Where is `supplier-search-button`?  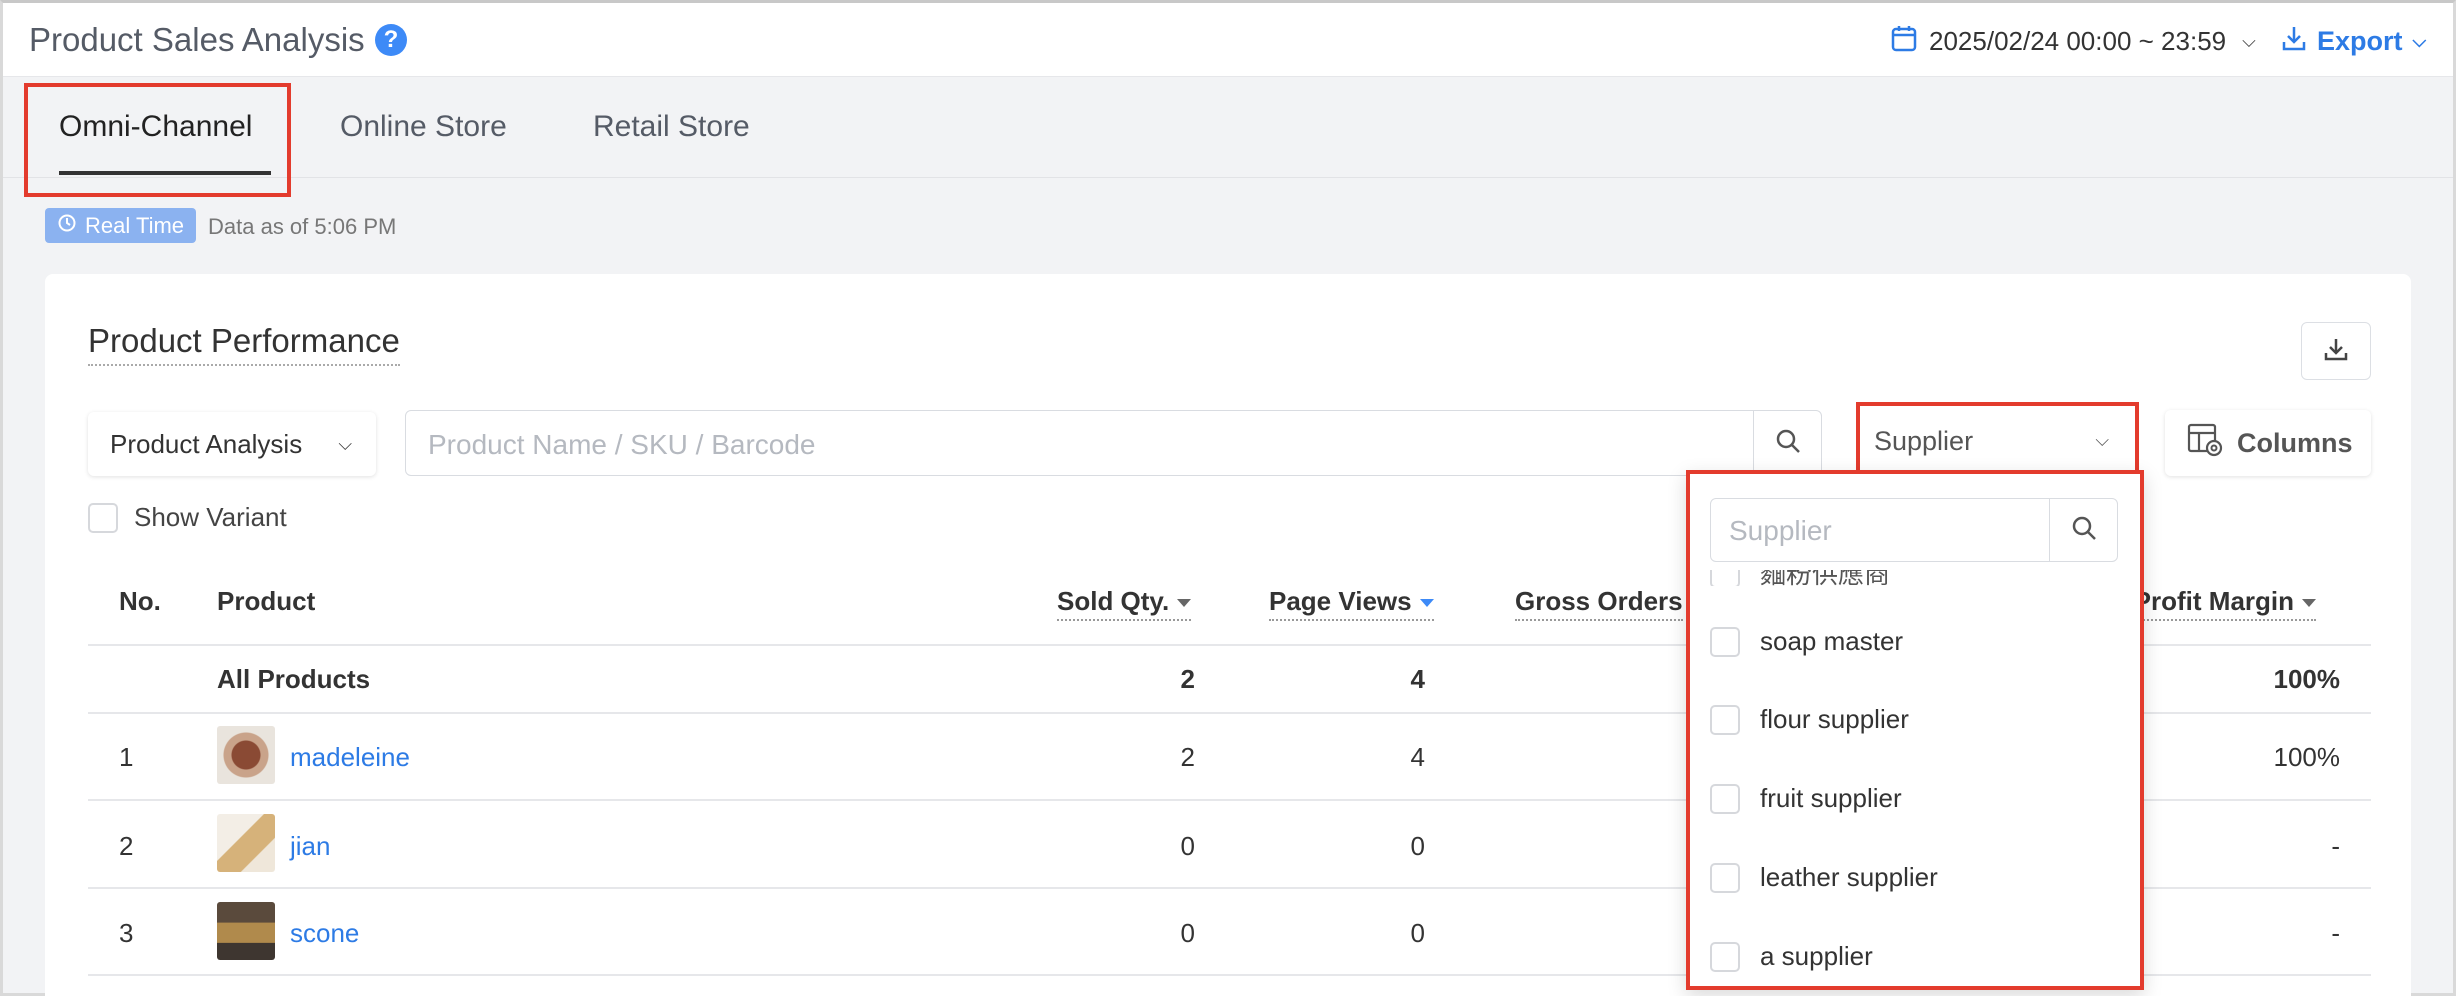
supplier-search-button is located at coordinates (2083, 530).